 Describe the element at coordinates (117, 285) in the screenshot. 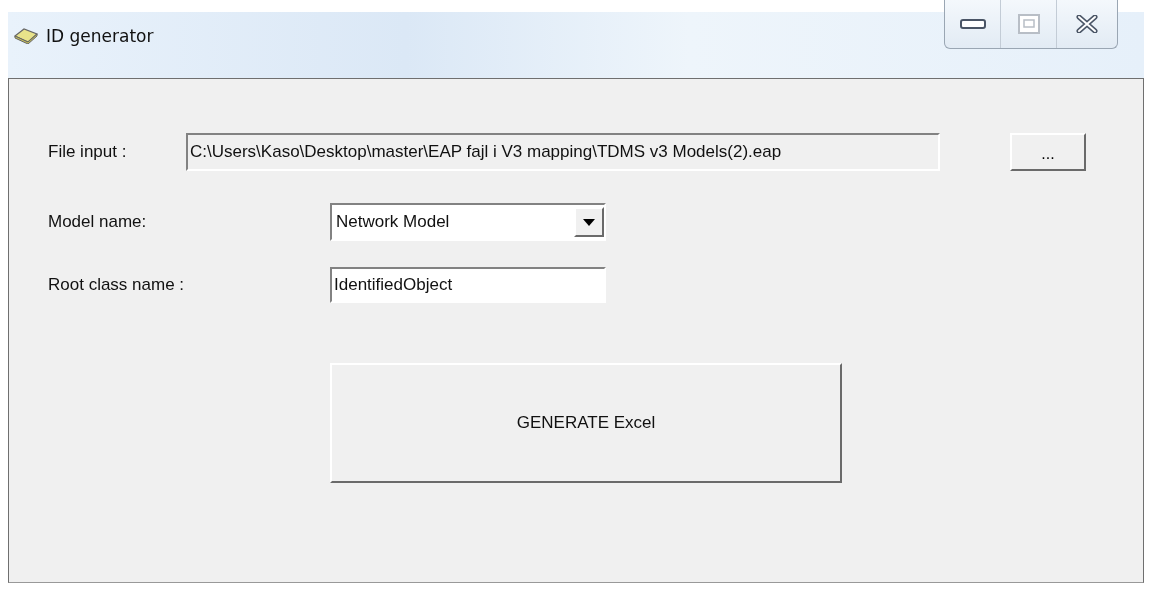

I see `field-label: Root class name :` at that location.